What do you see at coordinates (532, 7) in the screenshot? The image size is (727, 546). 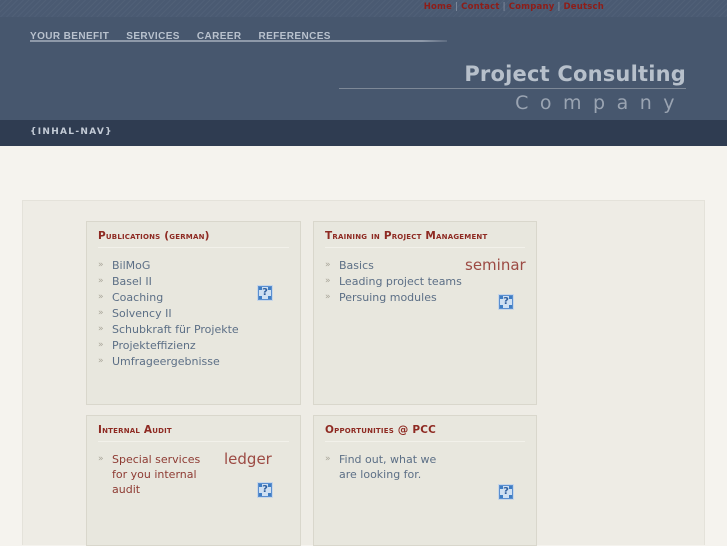 I see `utility-link-company: Company` at bounding box center [532, 7].